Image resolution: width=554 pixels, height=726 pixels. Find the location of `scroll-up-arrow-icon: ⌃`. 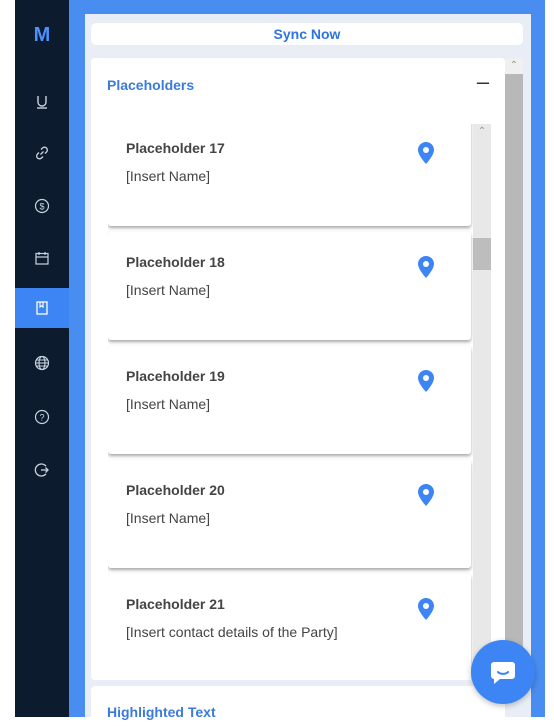

scroll-up-arrow-icon: ⌃ is located at coordinates (482, 132).